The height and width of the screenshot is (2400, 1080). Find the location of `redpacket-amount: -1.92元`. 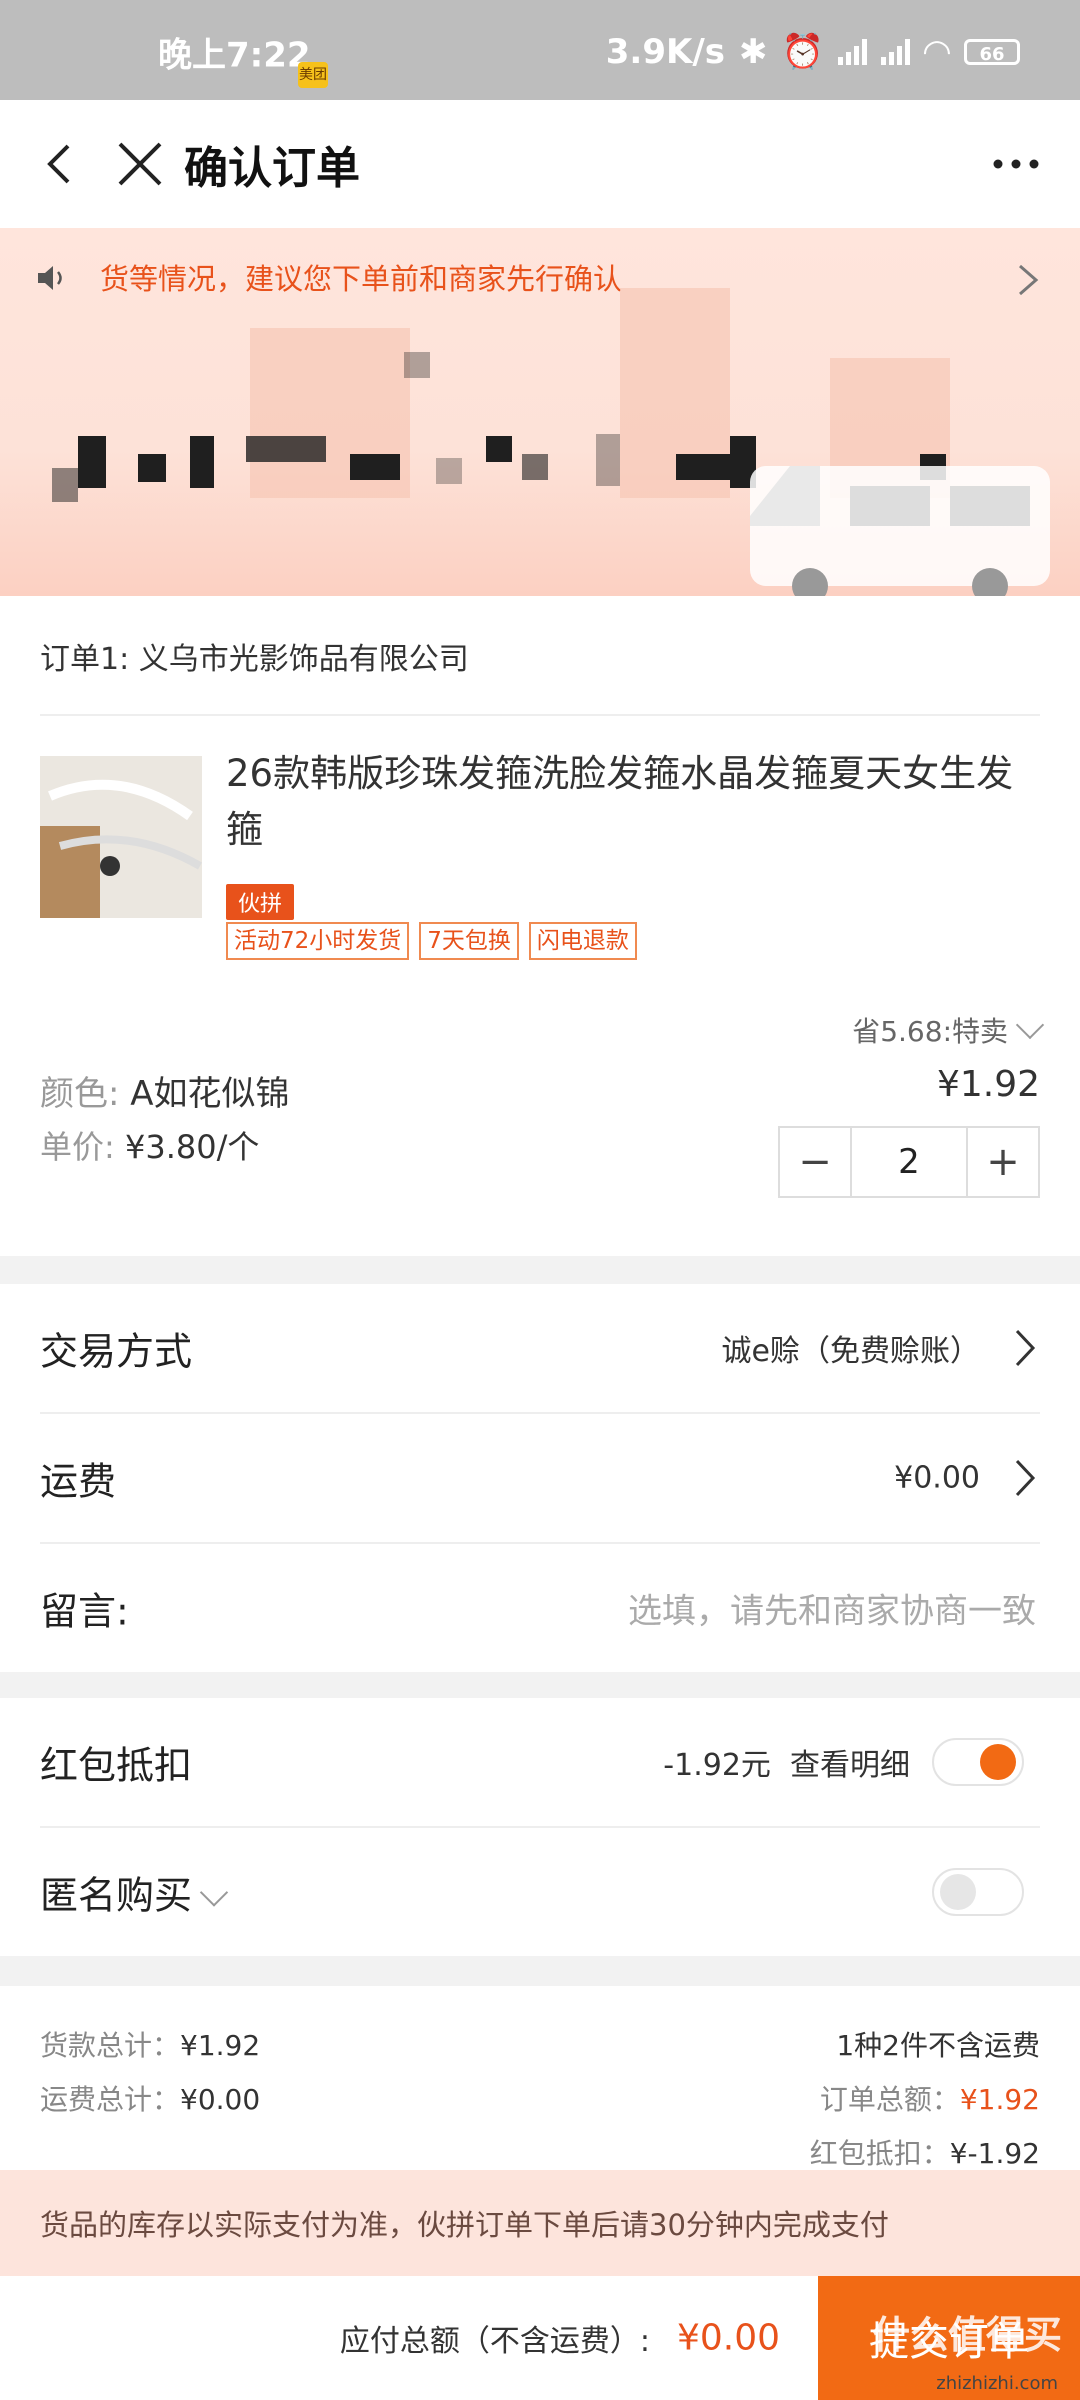

redpacket-amount: -1.92元 is located at coordinates (717, 1765).